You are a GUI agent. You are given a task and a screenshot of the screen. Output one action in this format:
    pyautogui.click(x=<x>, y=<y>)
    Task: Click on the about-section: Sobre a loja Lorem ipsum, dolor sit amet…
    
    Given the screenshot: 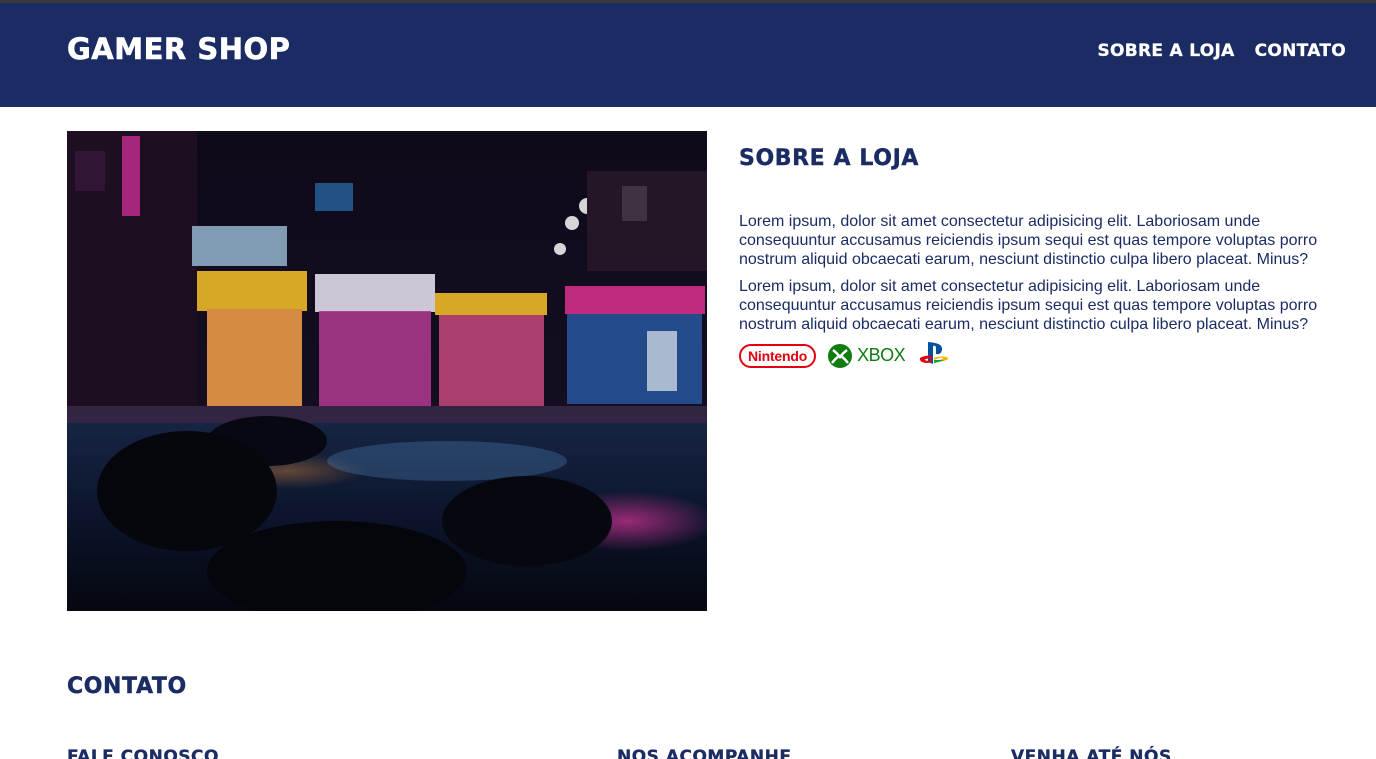 What is the action you would take?
    pyautogui.click(x=1039, y=240)
    